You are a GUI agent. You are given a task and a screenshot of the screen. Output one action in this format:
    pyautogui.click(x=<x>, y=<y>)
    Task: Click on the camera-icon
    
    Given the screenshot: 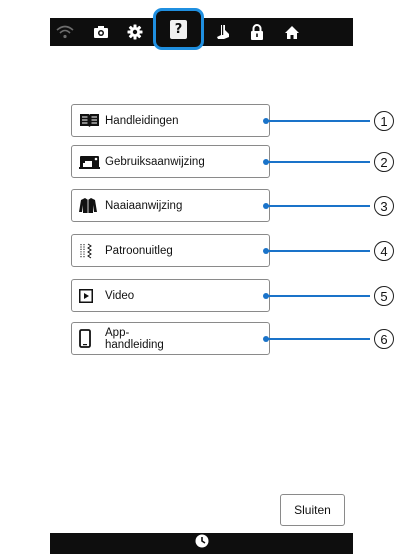 What is the action you would take?
    pyautogui.click(x=101, y=32)
    